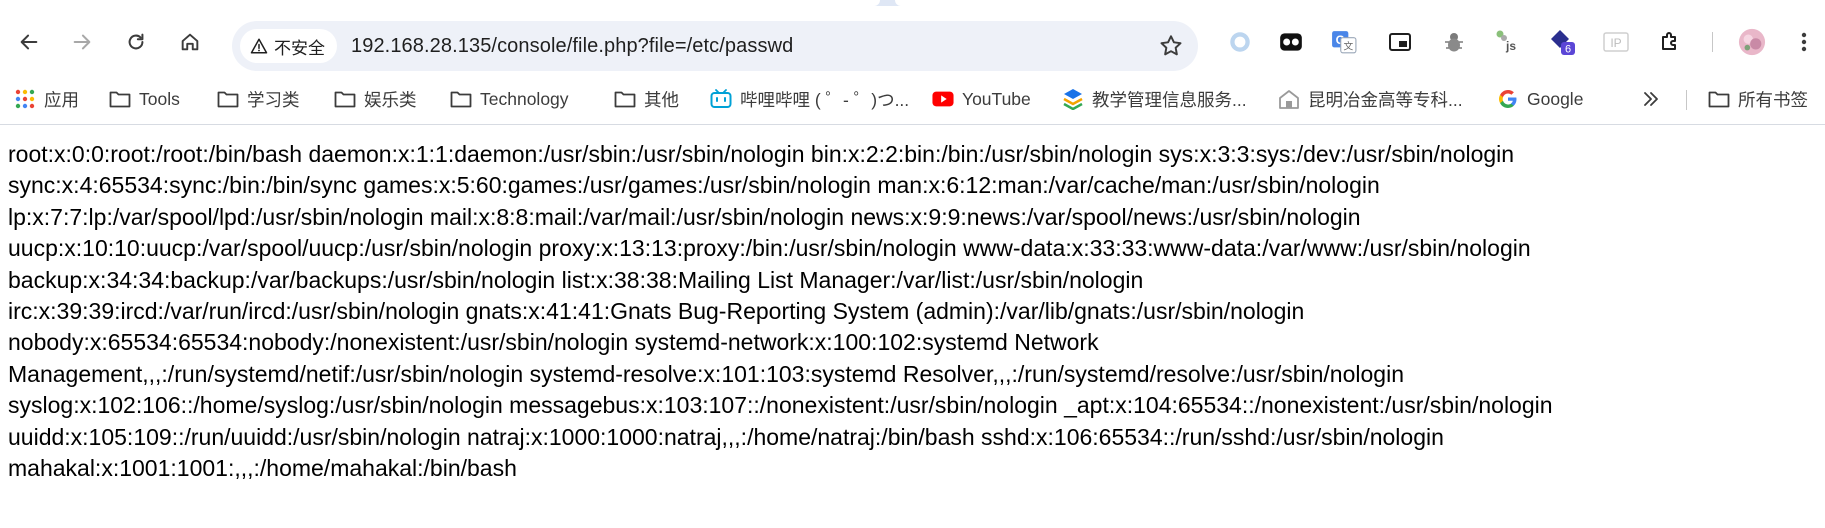  I want to click on mask-icon, so click(1291, 42).